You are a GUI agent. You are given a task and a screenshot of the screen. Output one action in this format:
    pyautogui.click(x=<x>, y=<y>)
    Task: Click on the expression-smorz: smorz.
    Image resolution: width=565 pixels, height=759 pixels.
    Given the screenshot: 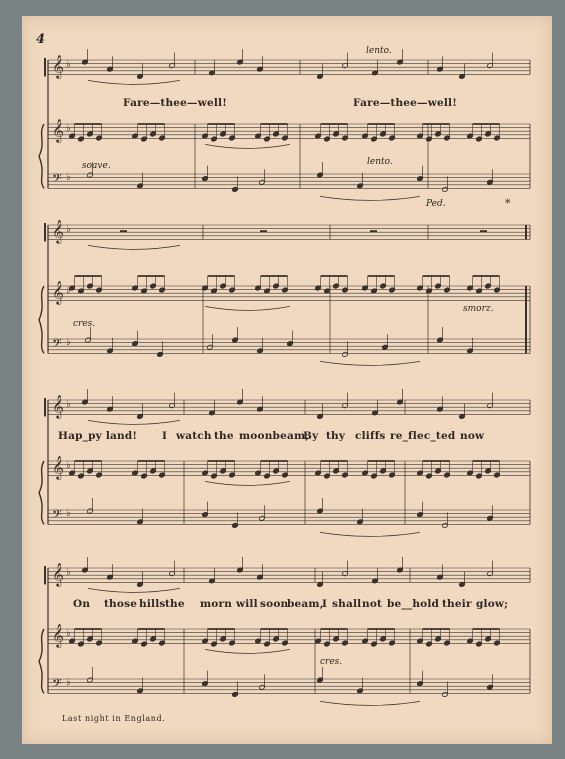 What is the action you would take?
    pyautogui.click(x=478, y=309)
    